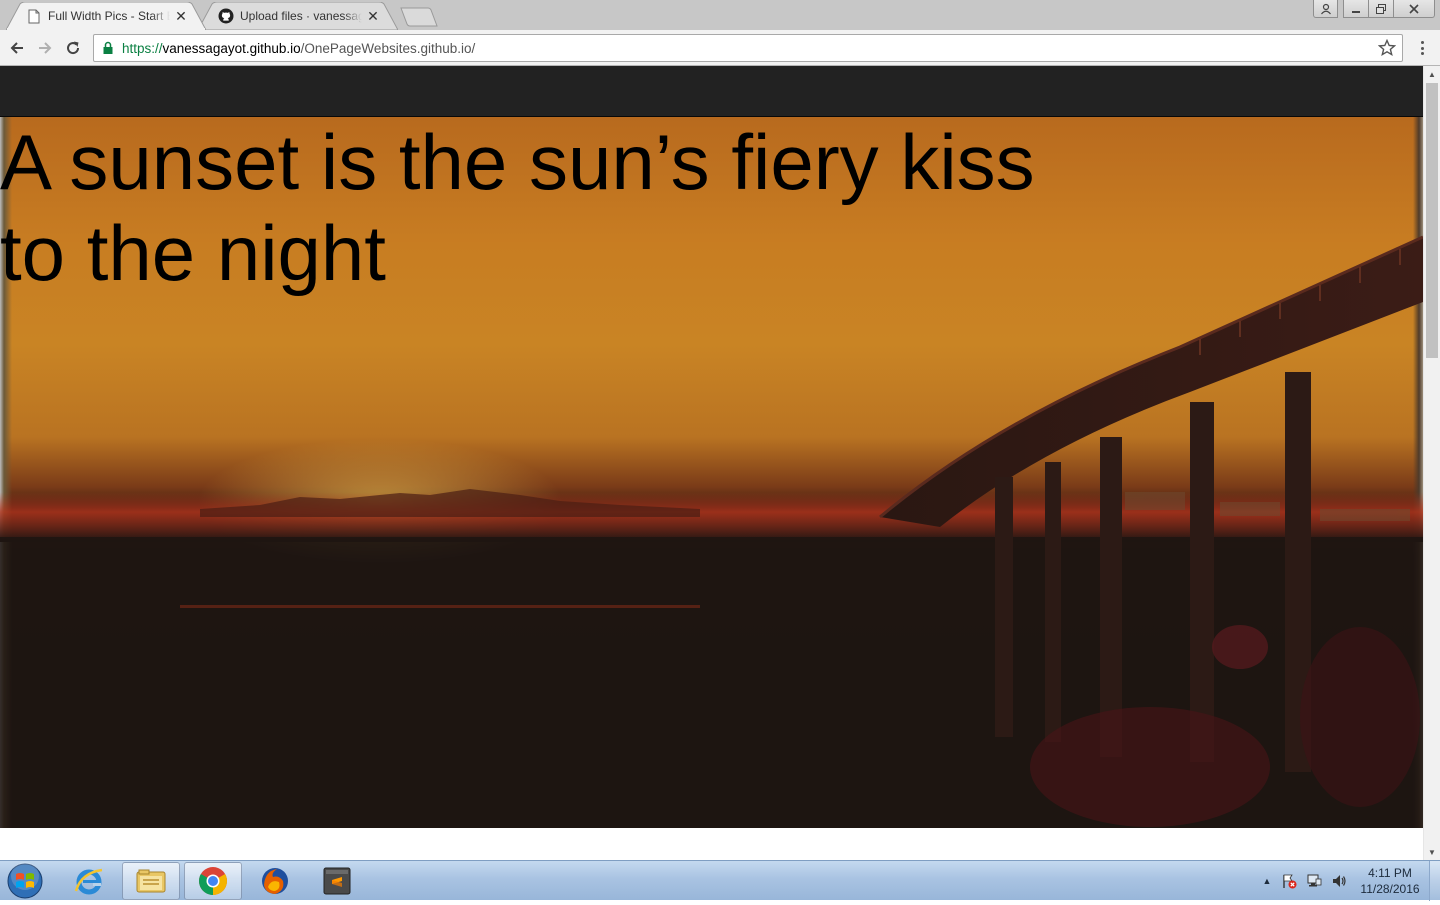 This screenshot has width=1440, height=905. I want to click on start-button, so click(25, 881).